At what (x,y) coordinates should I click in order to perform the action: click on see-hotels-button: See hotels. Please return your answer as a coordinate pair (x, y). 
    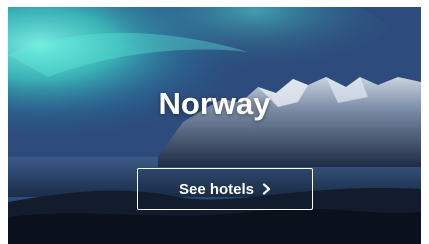
    Looking at the image, I should click on (225, 189).